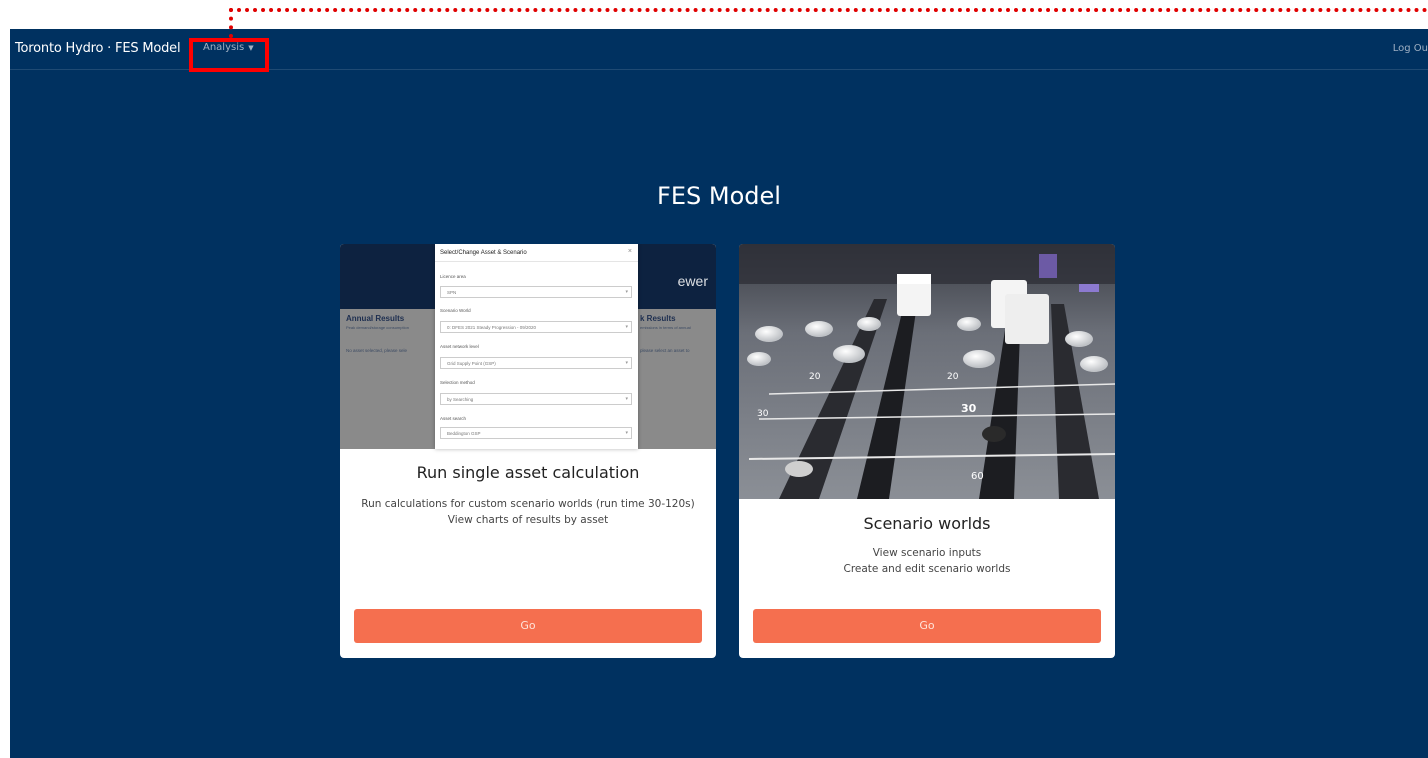  I want to click on card-title: Run single asset calculation, so click(528, 472).